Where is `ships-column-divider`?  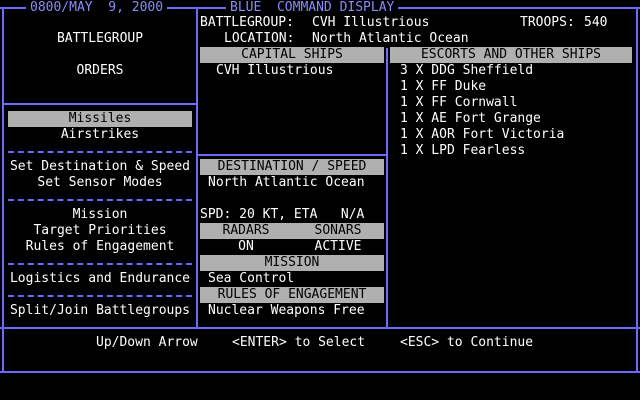
ships-column-divider is located at coordinates (387, 187).